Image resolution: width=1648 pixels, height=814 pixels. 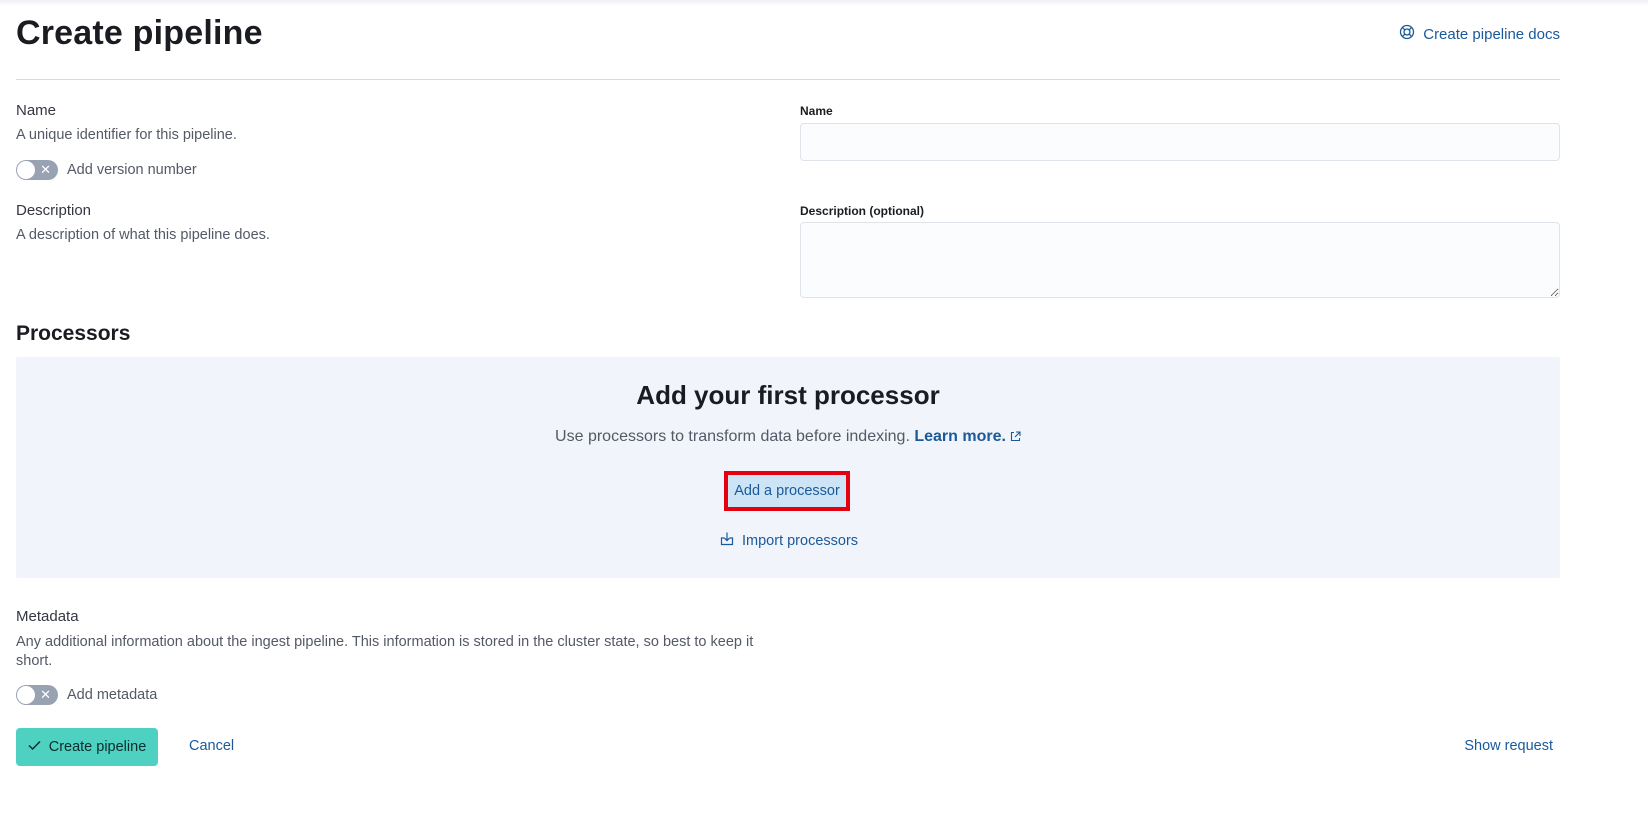 I want to click on learn-more-link: Learn more., so click(x=967, y=436).